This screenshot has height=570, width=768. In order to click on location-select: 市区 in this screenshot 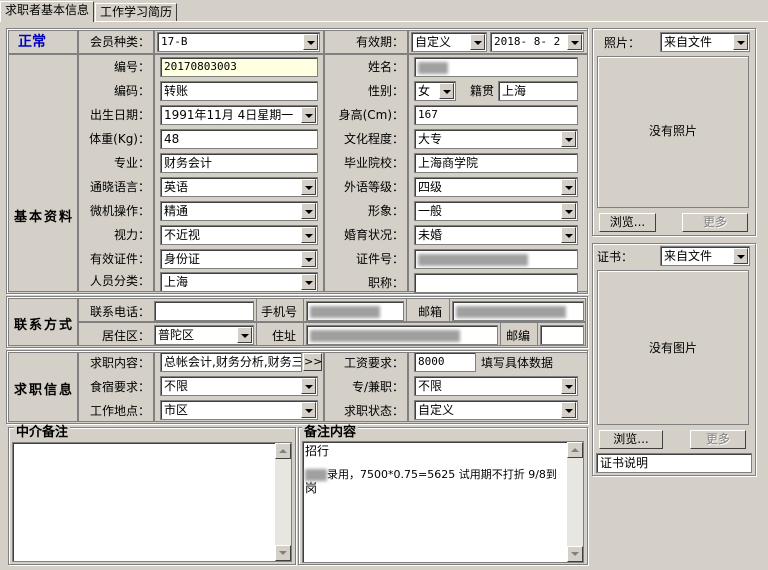, I will do `click(239, 410)`.